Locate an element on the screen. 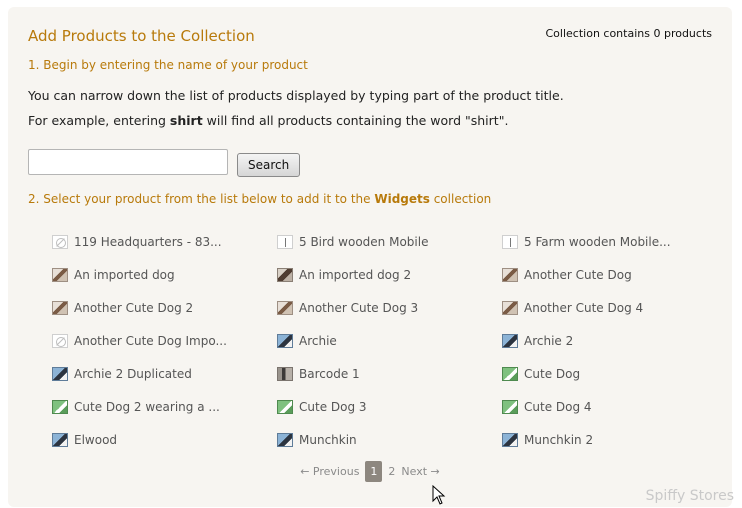 This screenshot has height=508, width=742. product-label: Cute Dog is located at coordinates (552, 373).